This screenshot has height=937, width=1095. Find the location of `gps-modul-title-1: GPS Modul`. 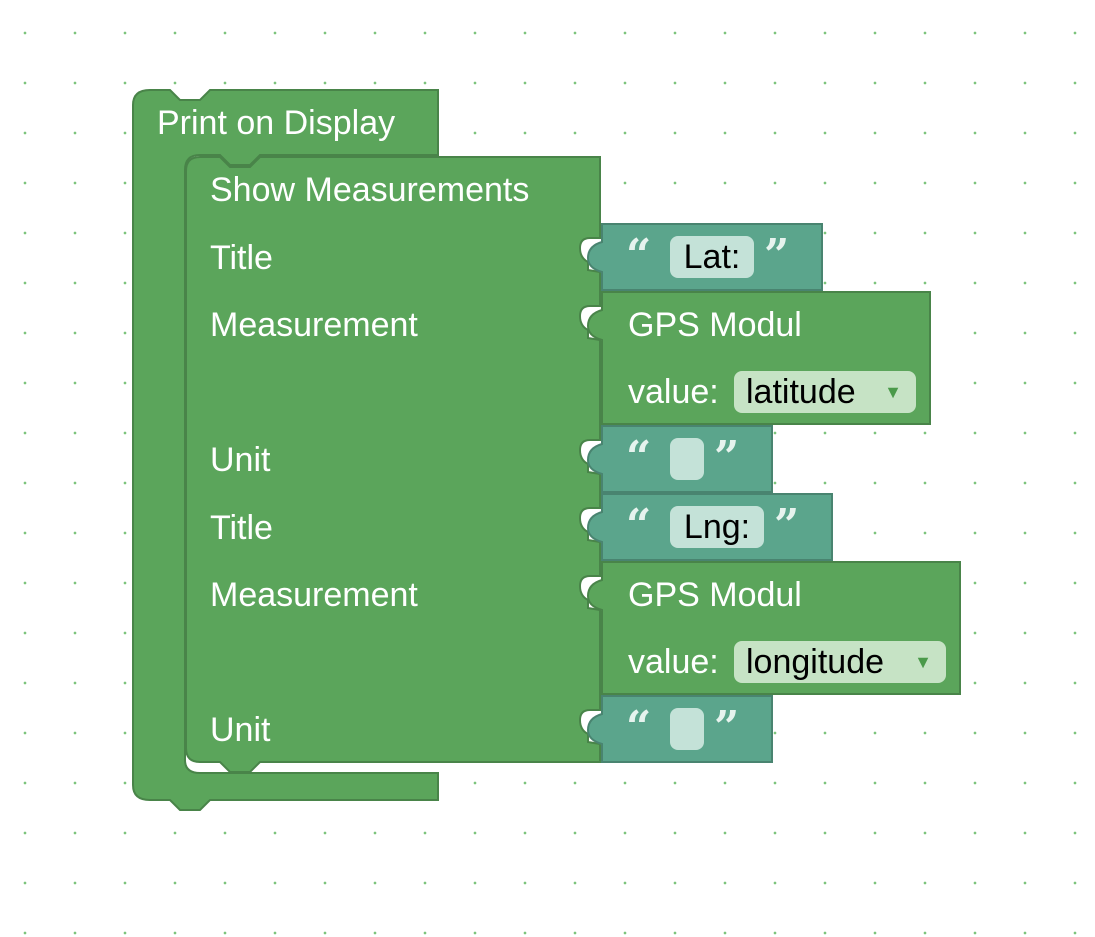

gps-modul-title-1: GPS Modul is located at coordinates (715, 325).